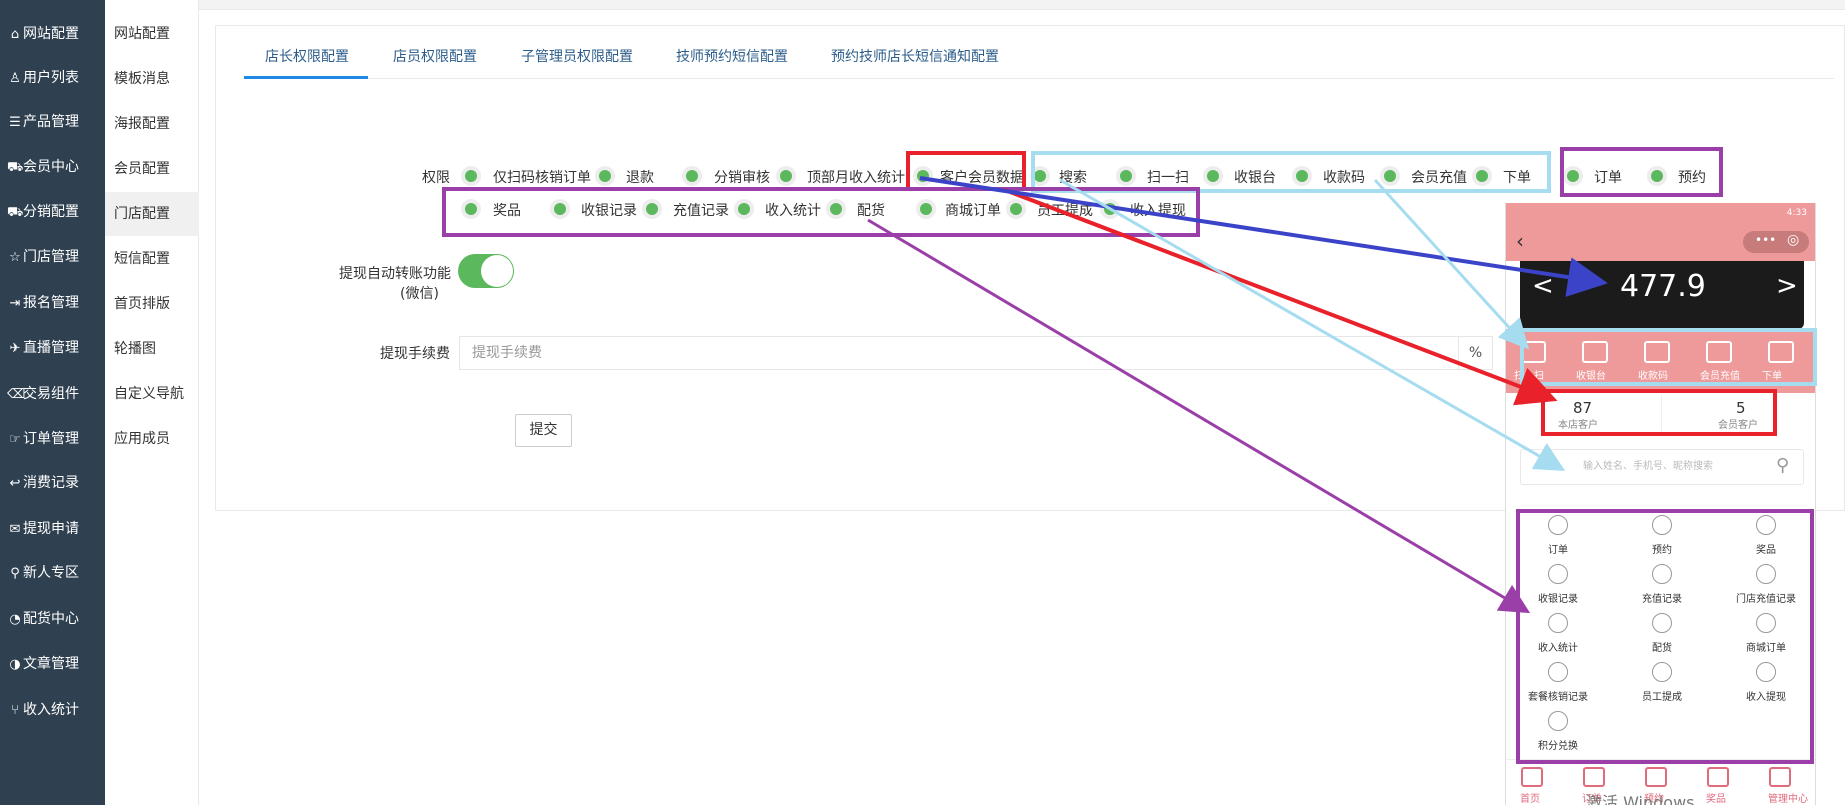 This screenshot has height=805, width=1845. What do you see at coordinates (1291, 172) in the screenshot?
I see `annot-box-quick-actions` at bounding box center [1291, 172].